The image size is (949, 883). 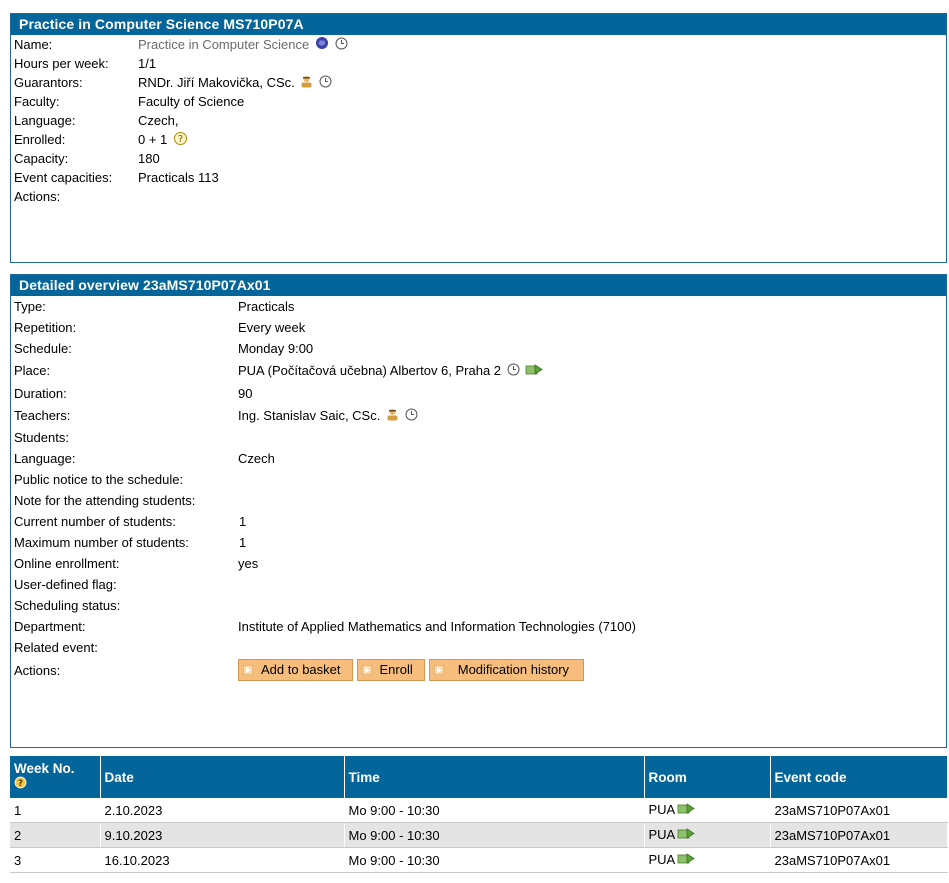 What do you see at coordinates (105, 500) in the screenshot?
I see `label-note: Note for the attending students:` at bounding box center [105, 500].